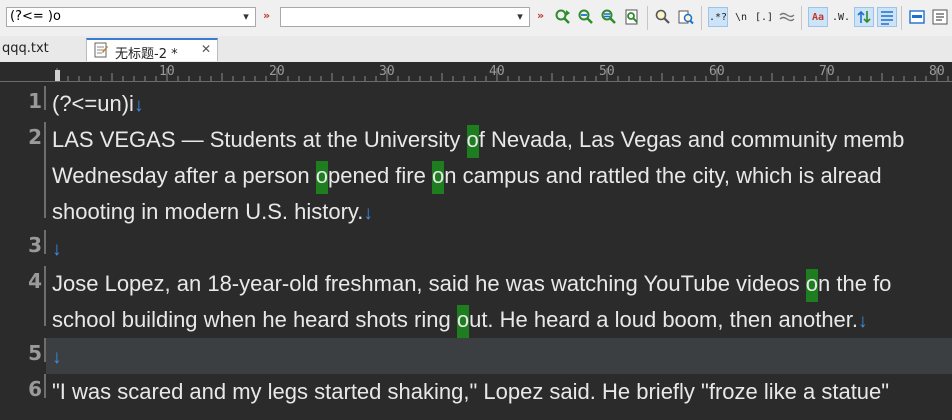 The width and height of the screenshot is (952, 420). Describe the element at coordinates (855, 283) in the screenshot. I see `line-text: n the fo` at that location.